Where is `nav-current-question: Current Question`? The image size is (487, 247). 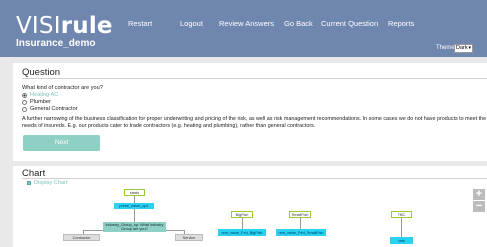 nav-current-question: Current Question is located at coordinates (349, 23).